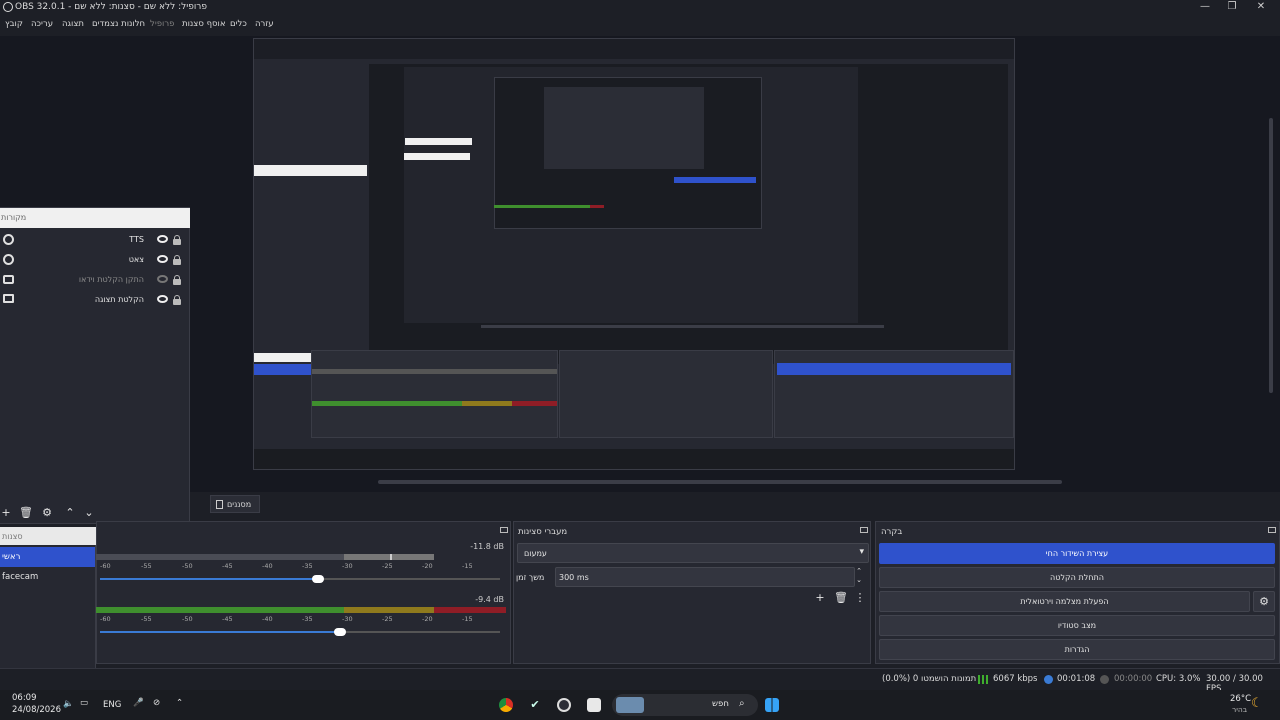 The height and width of the screenshot is (720, 1280). Describe the element at coordinates (1104, 679) in the screenshot. I see `record-status-icon` at that location.